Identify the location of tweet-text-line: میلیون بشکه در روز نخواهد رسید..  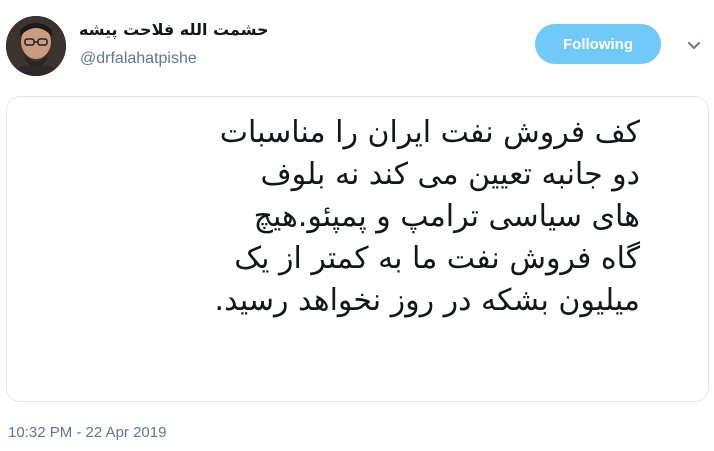
(427, 300).